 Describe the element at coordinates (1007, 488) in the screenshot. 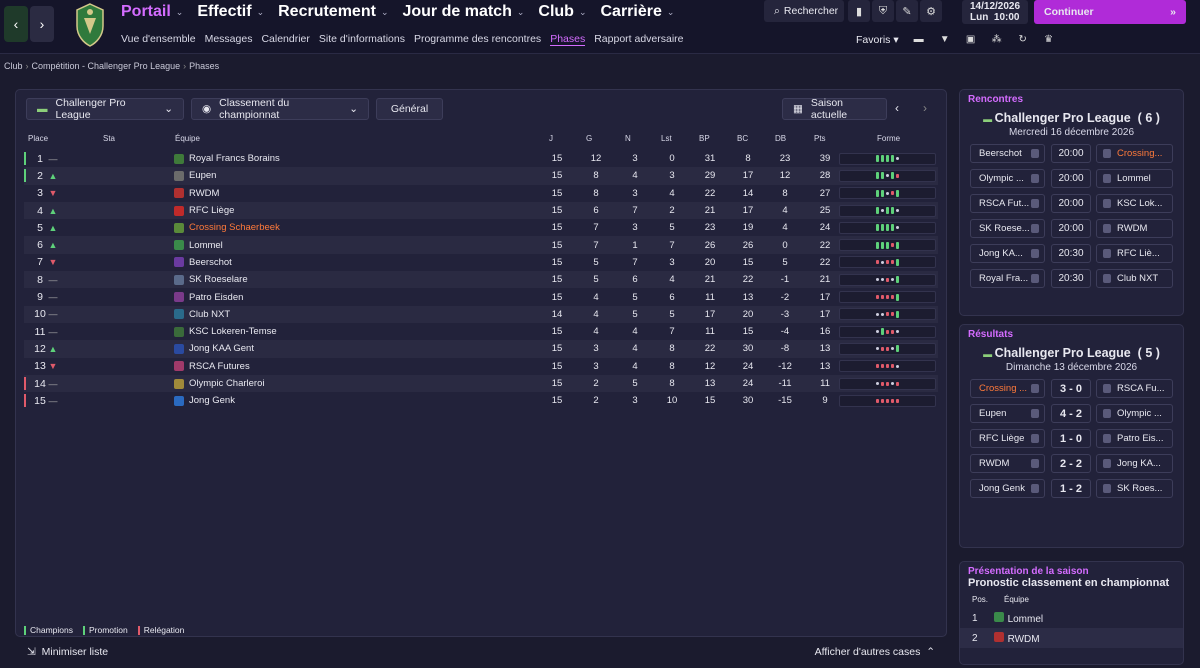

I see `home-team: Jong Genk` at that location.